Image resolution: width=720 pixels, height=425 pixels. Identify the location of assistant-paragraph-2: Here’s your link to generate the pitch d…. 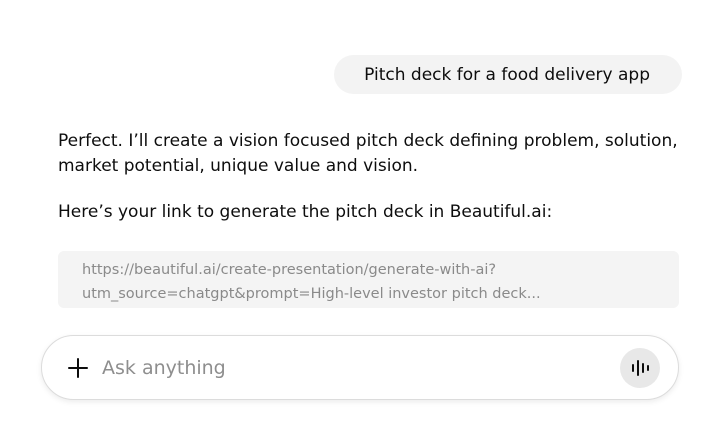
(305, 212).